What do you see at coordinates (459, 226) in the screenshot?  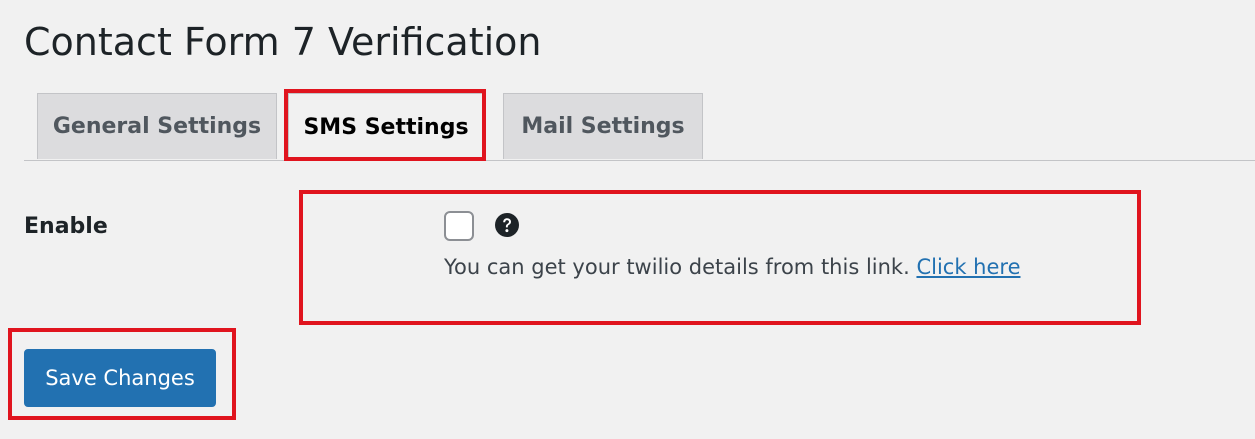 I see `enable-checkbox` at bounding box center [459, 226].